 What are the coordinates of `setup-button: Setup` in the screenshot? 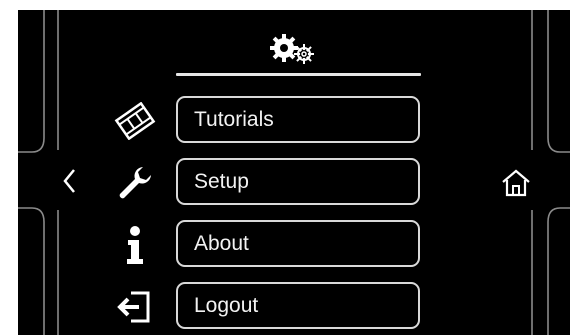 It's located at (298, 181).